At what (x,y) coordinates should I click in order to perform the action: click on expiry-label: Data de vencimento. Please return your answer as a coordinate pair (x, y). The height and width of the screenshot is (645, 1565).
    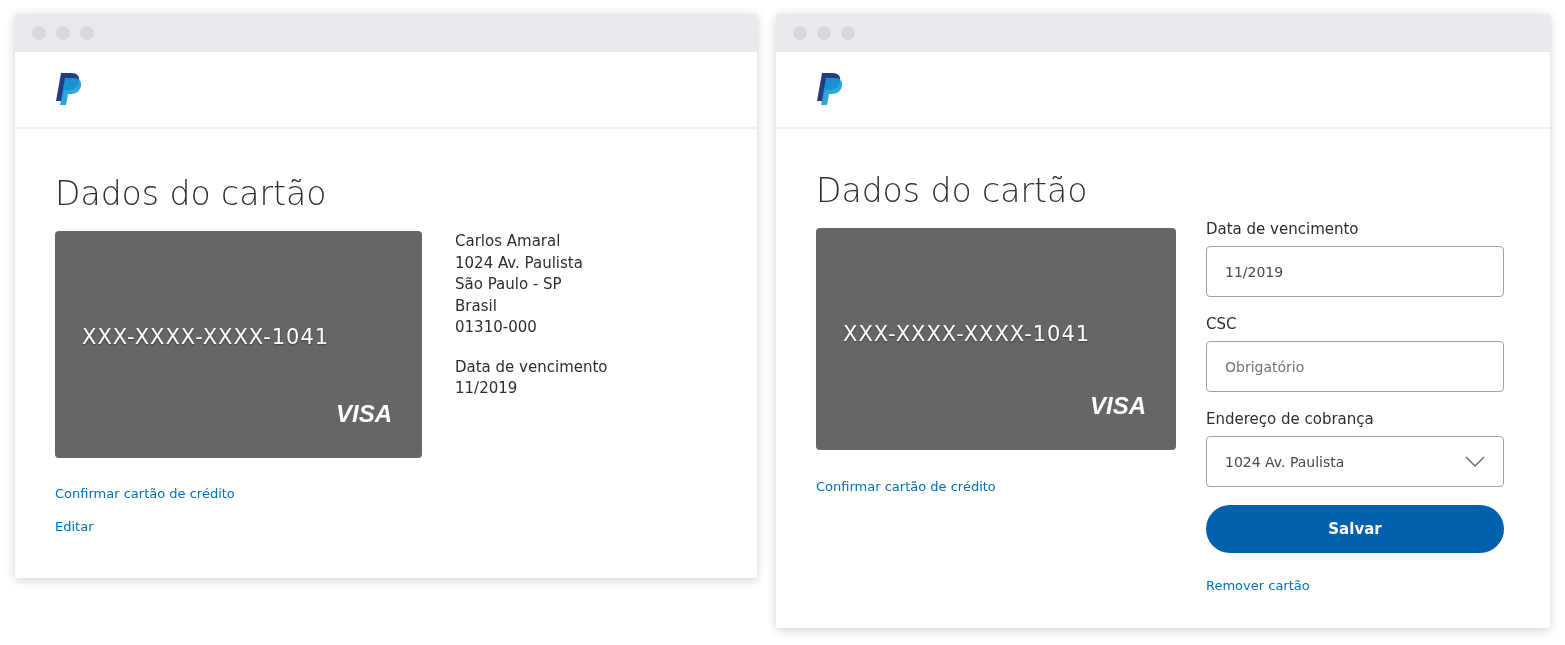
    Looking at the image, I should click on (531, 367).